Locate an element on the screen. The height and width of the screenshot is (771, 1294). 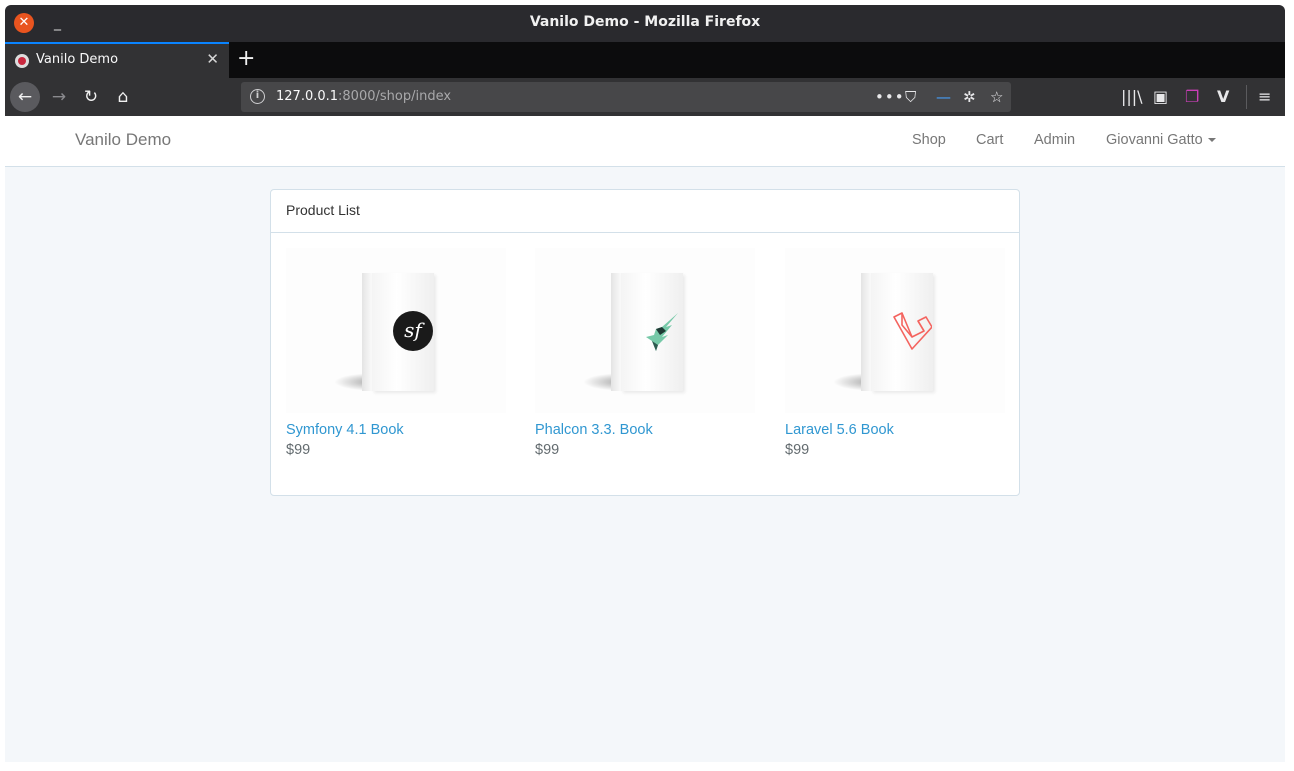
symfony-logo-icon: sf is located at coordinates (413, 331).